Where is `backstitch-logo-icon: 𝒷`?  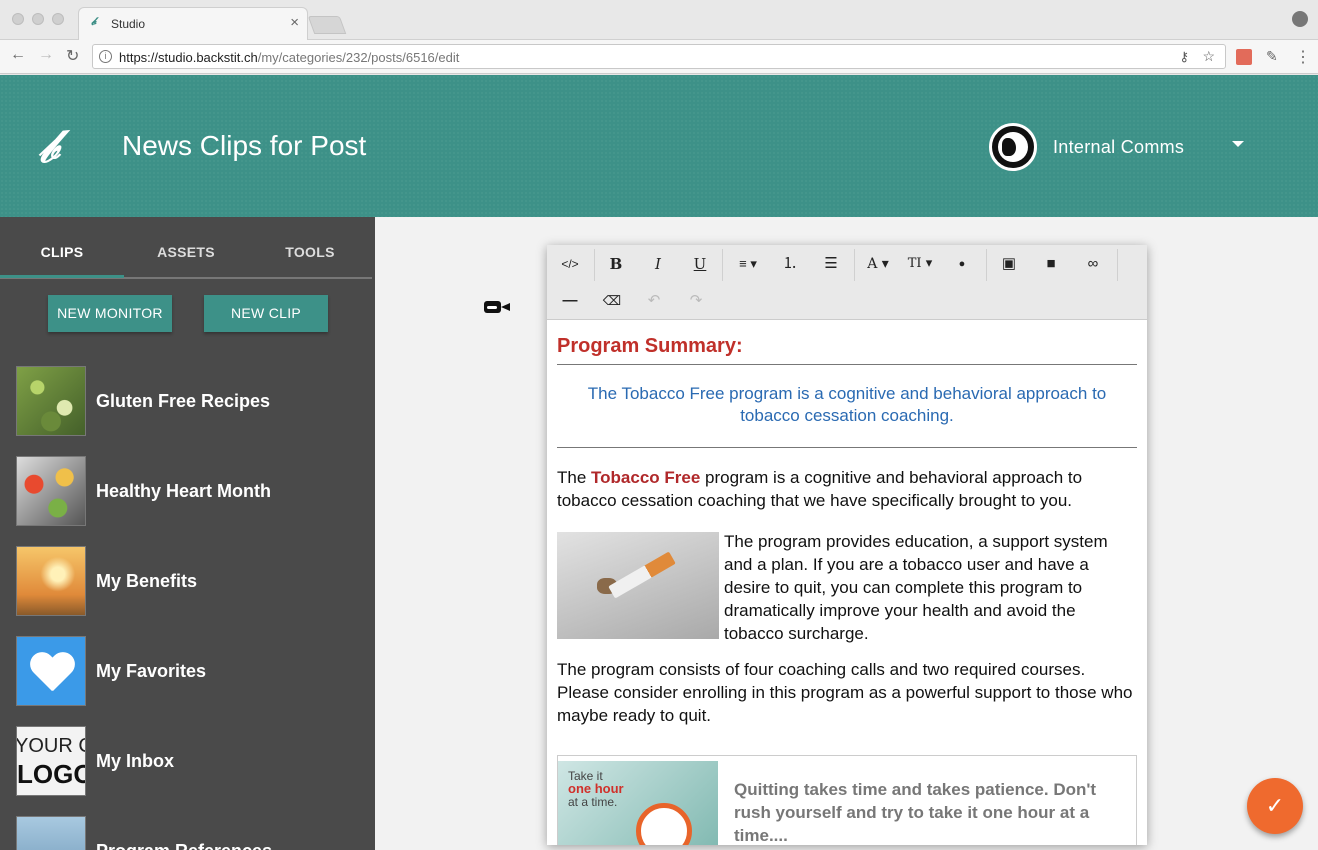
backstitch-logo-icon: 𝒷 is located at coordinates (48, 146).